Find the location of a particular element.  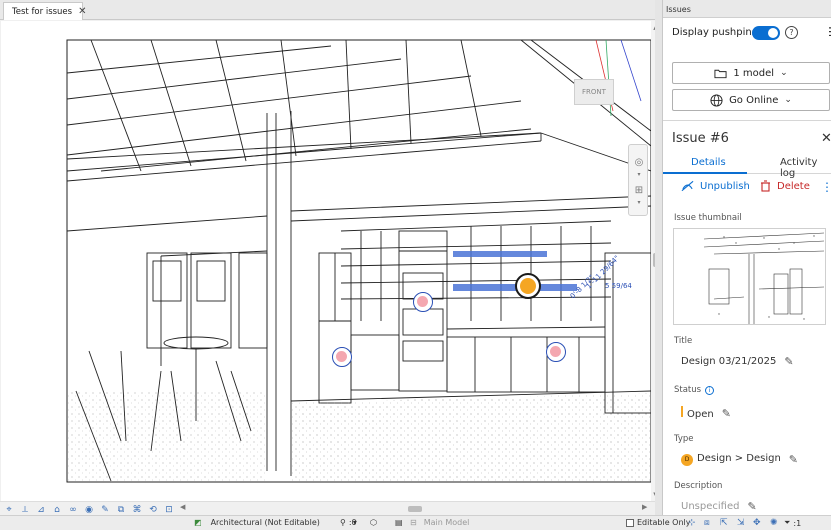

dimension-tool-icon: ⊿ is located at coordinates (41, 510).